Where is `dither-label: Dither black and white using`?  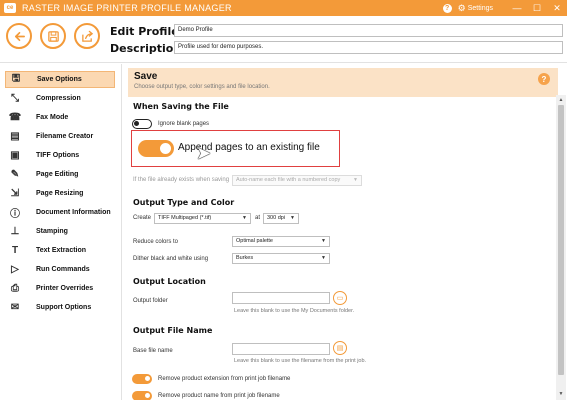
dither-label: Dither black and white using is located at coordinates (171, 259).